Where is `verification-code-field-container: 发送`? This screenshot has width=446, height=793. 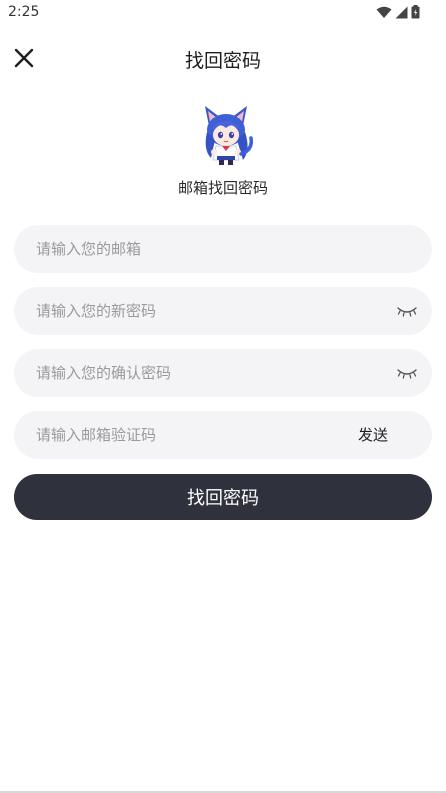 verification-code-field-container: 发送 is located at coordinates (223, 435).